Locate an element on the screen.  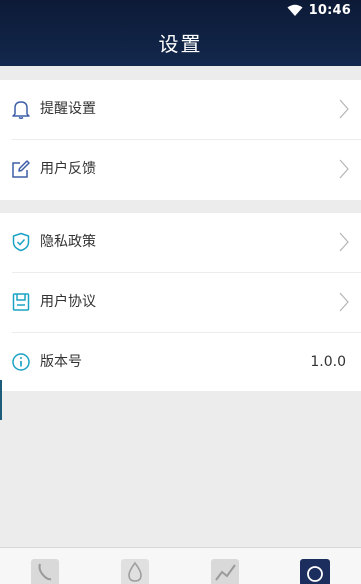
version-label: 版本号 is located at coordinates (61, 362).